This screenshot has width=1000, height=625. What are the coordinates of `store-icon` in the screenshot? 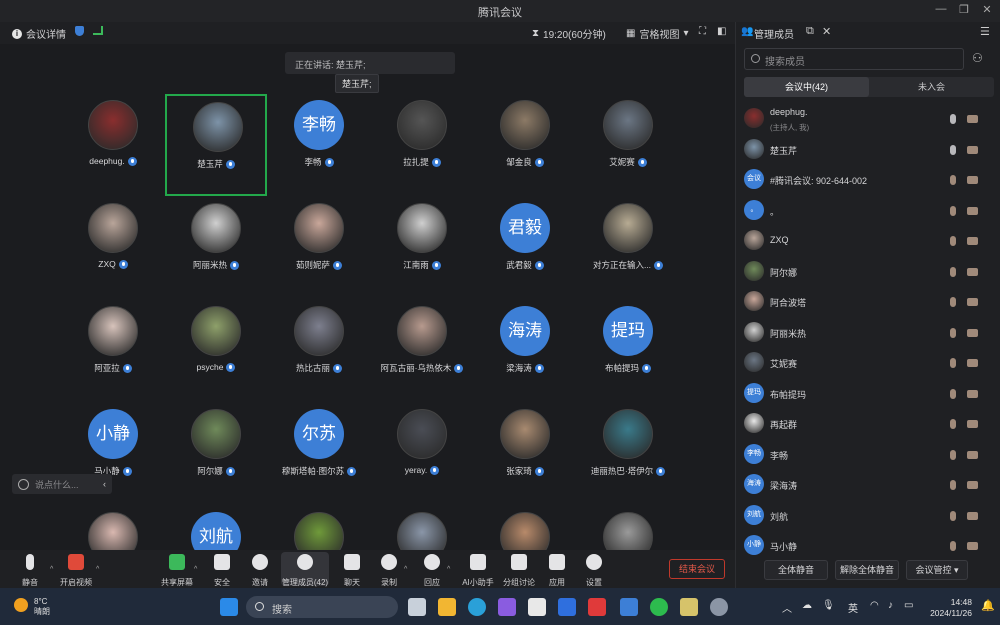 It's located at (537, 607).